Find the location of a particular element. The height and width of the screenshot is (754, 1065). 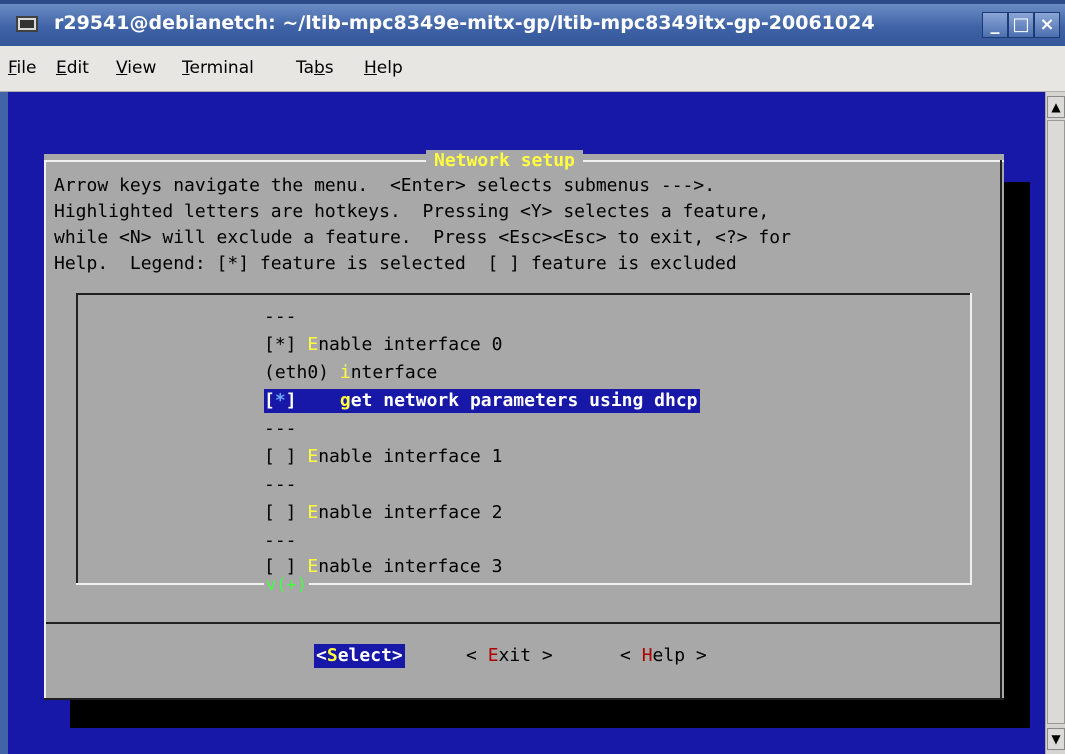

hotkey-letter: H is located at coordinates (647, 655).